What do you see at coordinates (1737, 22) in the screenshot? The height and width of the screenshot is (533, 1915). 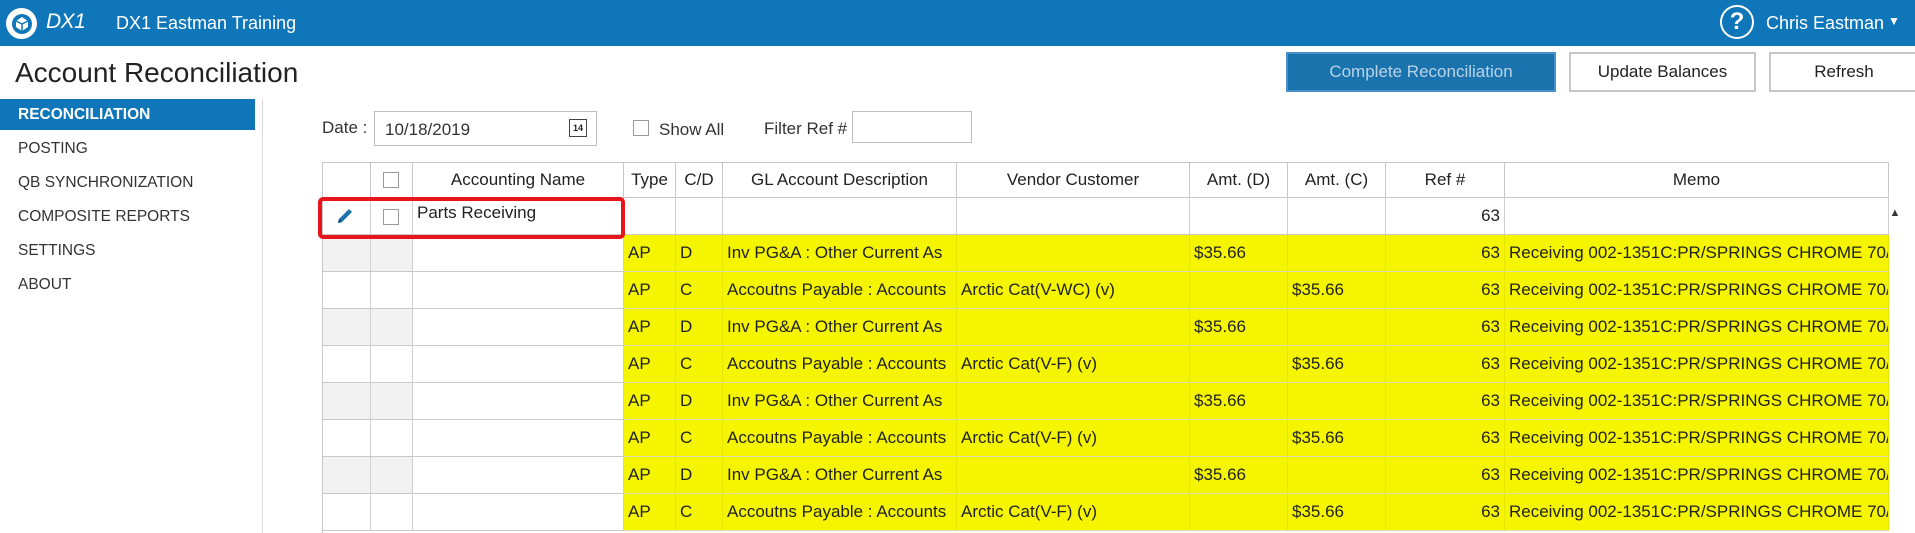 I see `help-icon: ?` at bounding box center [1737, 22].